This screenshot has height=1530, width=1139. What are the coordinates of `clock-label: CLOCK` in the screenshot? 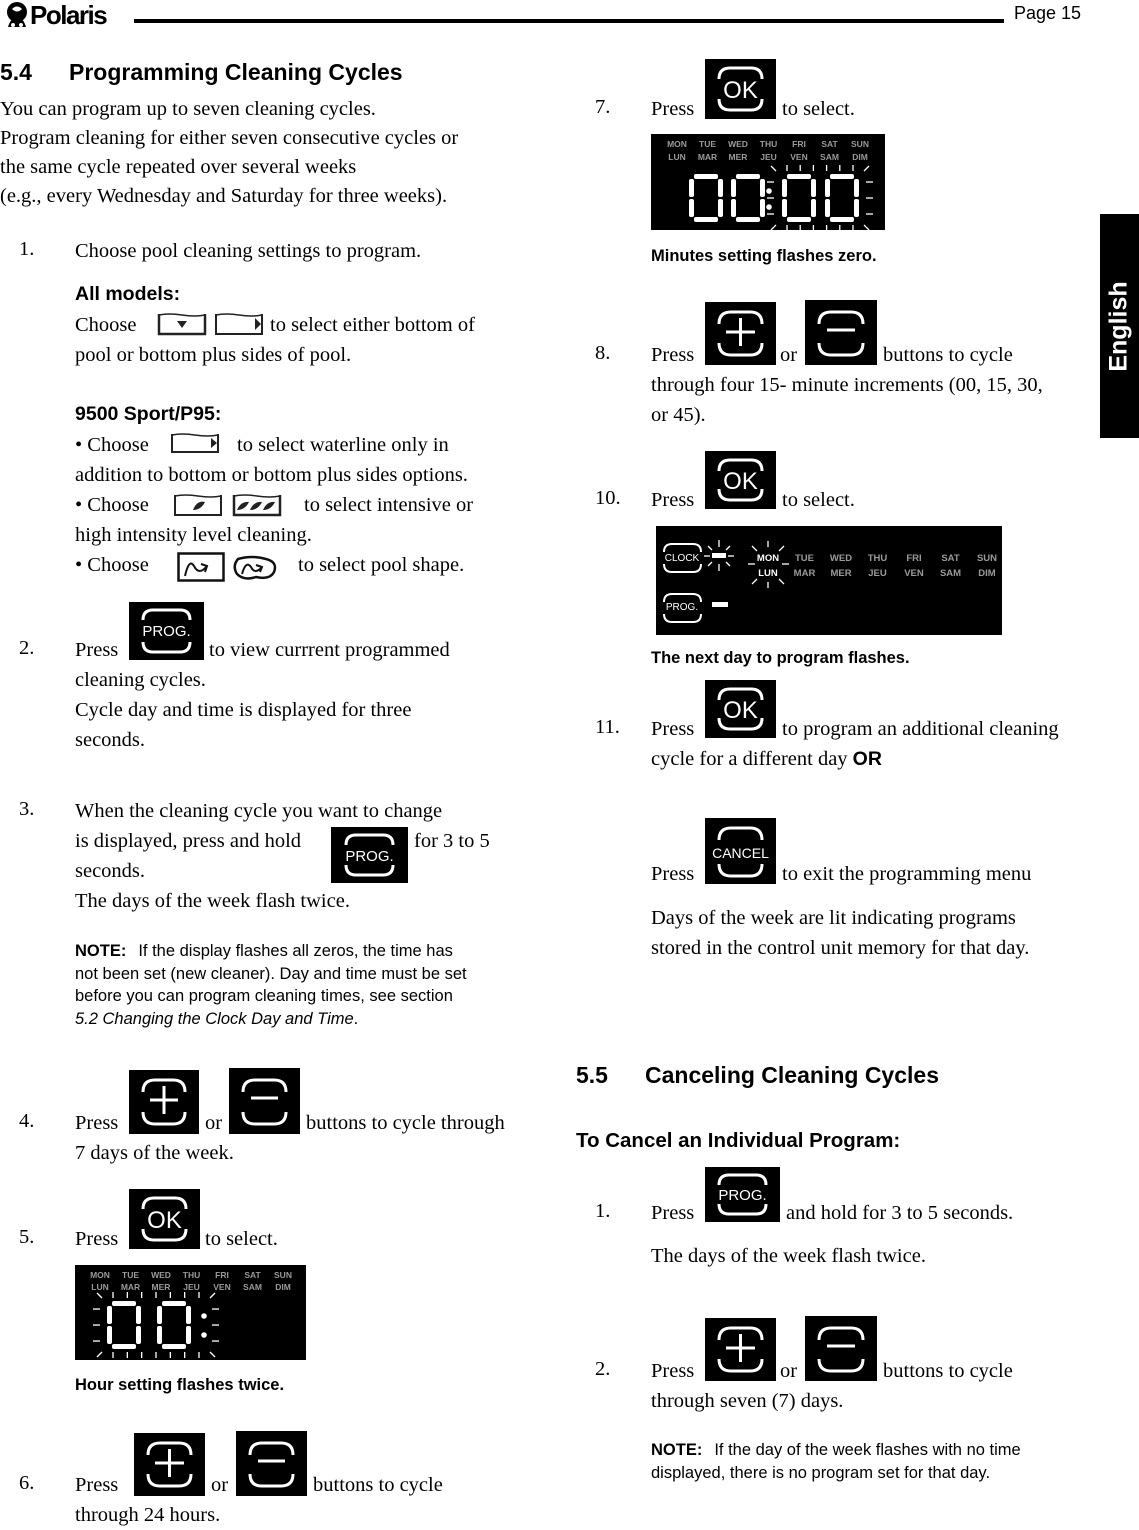 It's located at (682, 558).